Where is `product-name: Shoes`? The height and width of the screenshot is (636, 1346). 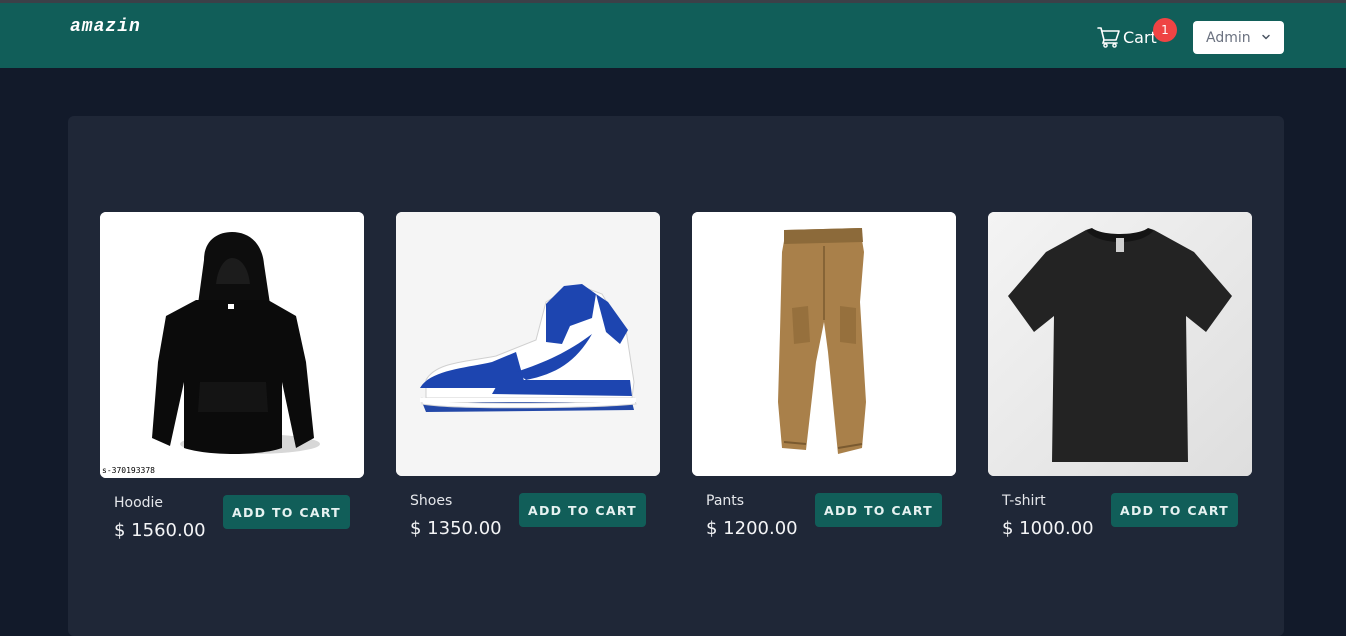
product-name: Shoes is located at coordinates (431, 501).